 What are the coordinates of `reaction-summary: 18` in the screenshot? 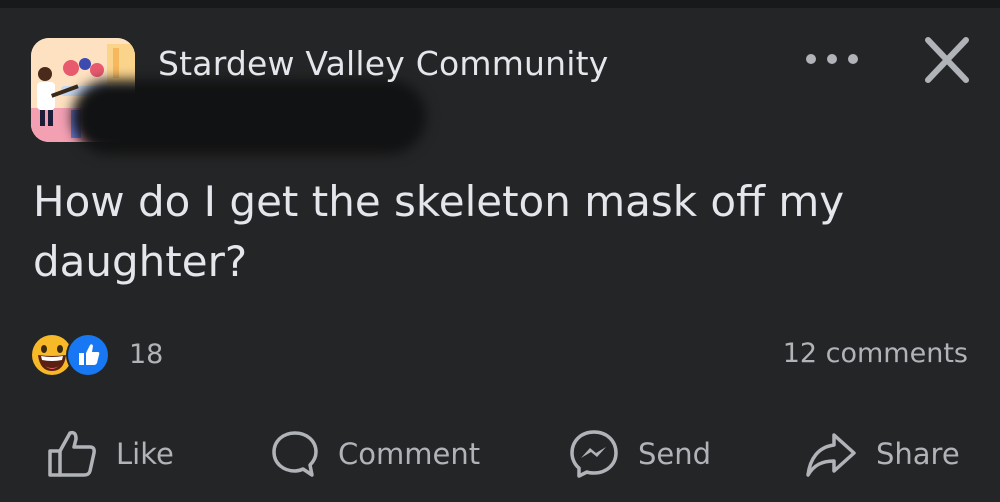 It's located at (130, 355).